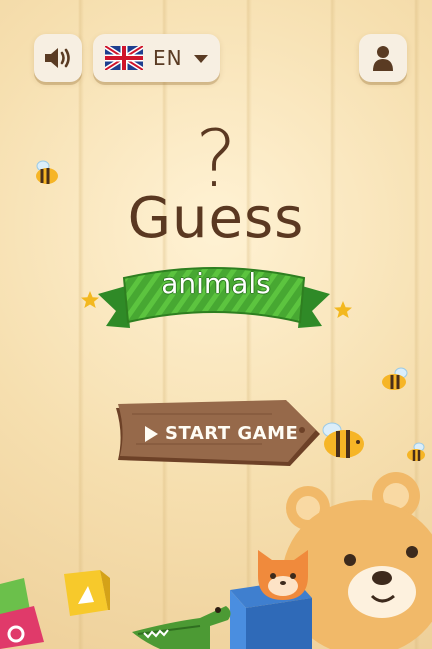 The width and height of the screenshot is (432, 649). What do you see at coordinates (283, 575) in the screenshot?
I see `cat-icon` at bounding box center [283, 575].